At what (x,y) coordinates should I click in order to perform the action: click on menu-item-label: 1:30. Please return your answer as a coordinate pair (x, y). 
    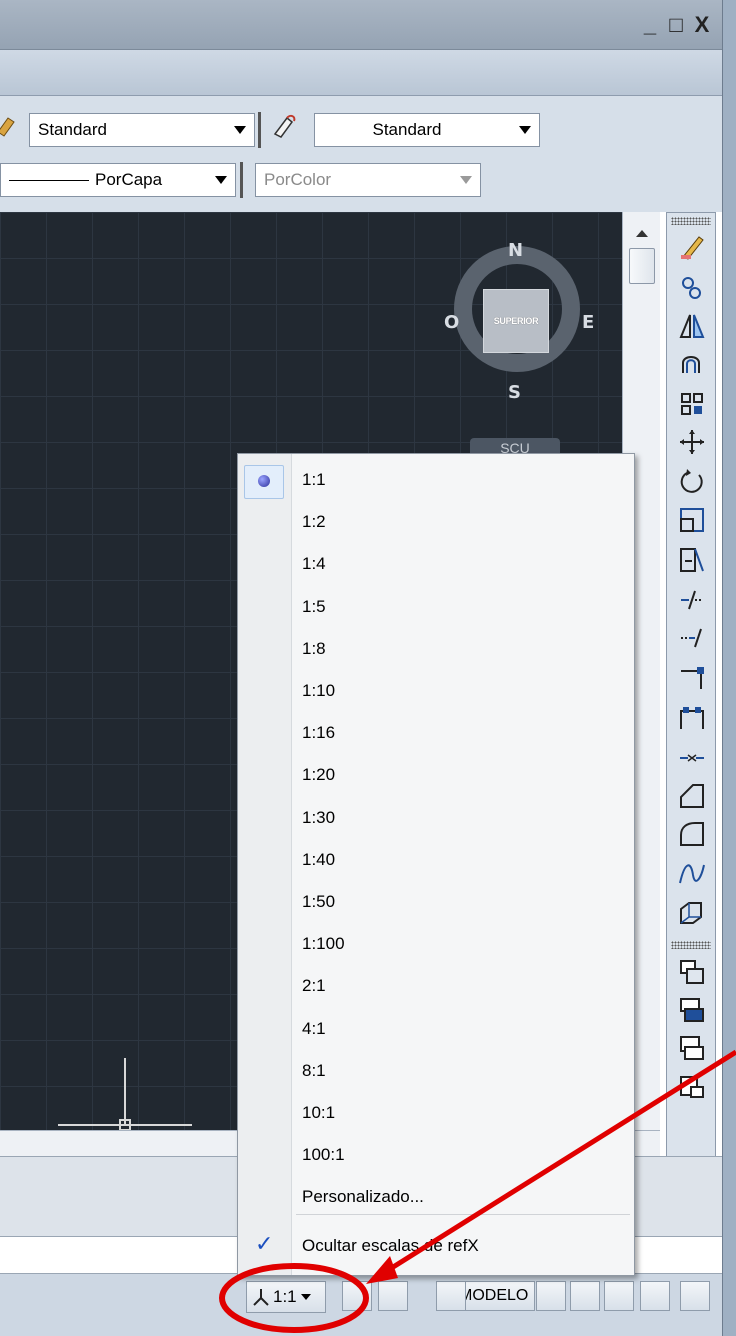
    Looking at the image, I should click on (319, 817).